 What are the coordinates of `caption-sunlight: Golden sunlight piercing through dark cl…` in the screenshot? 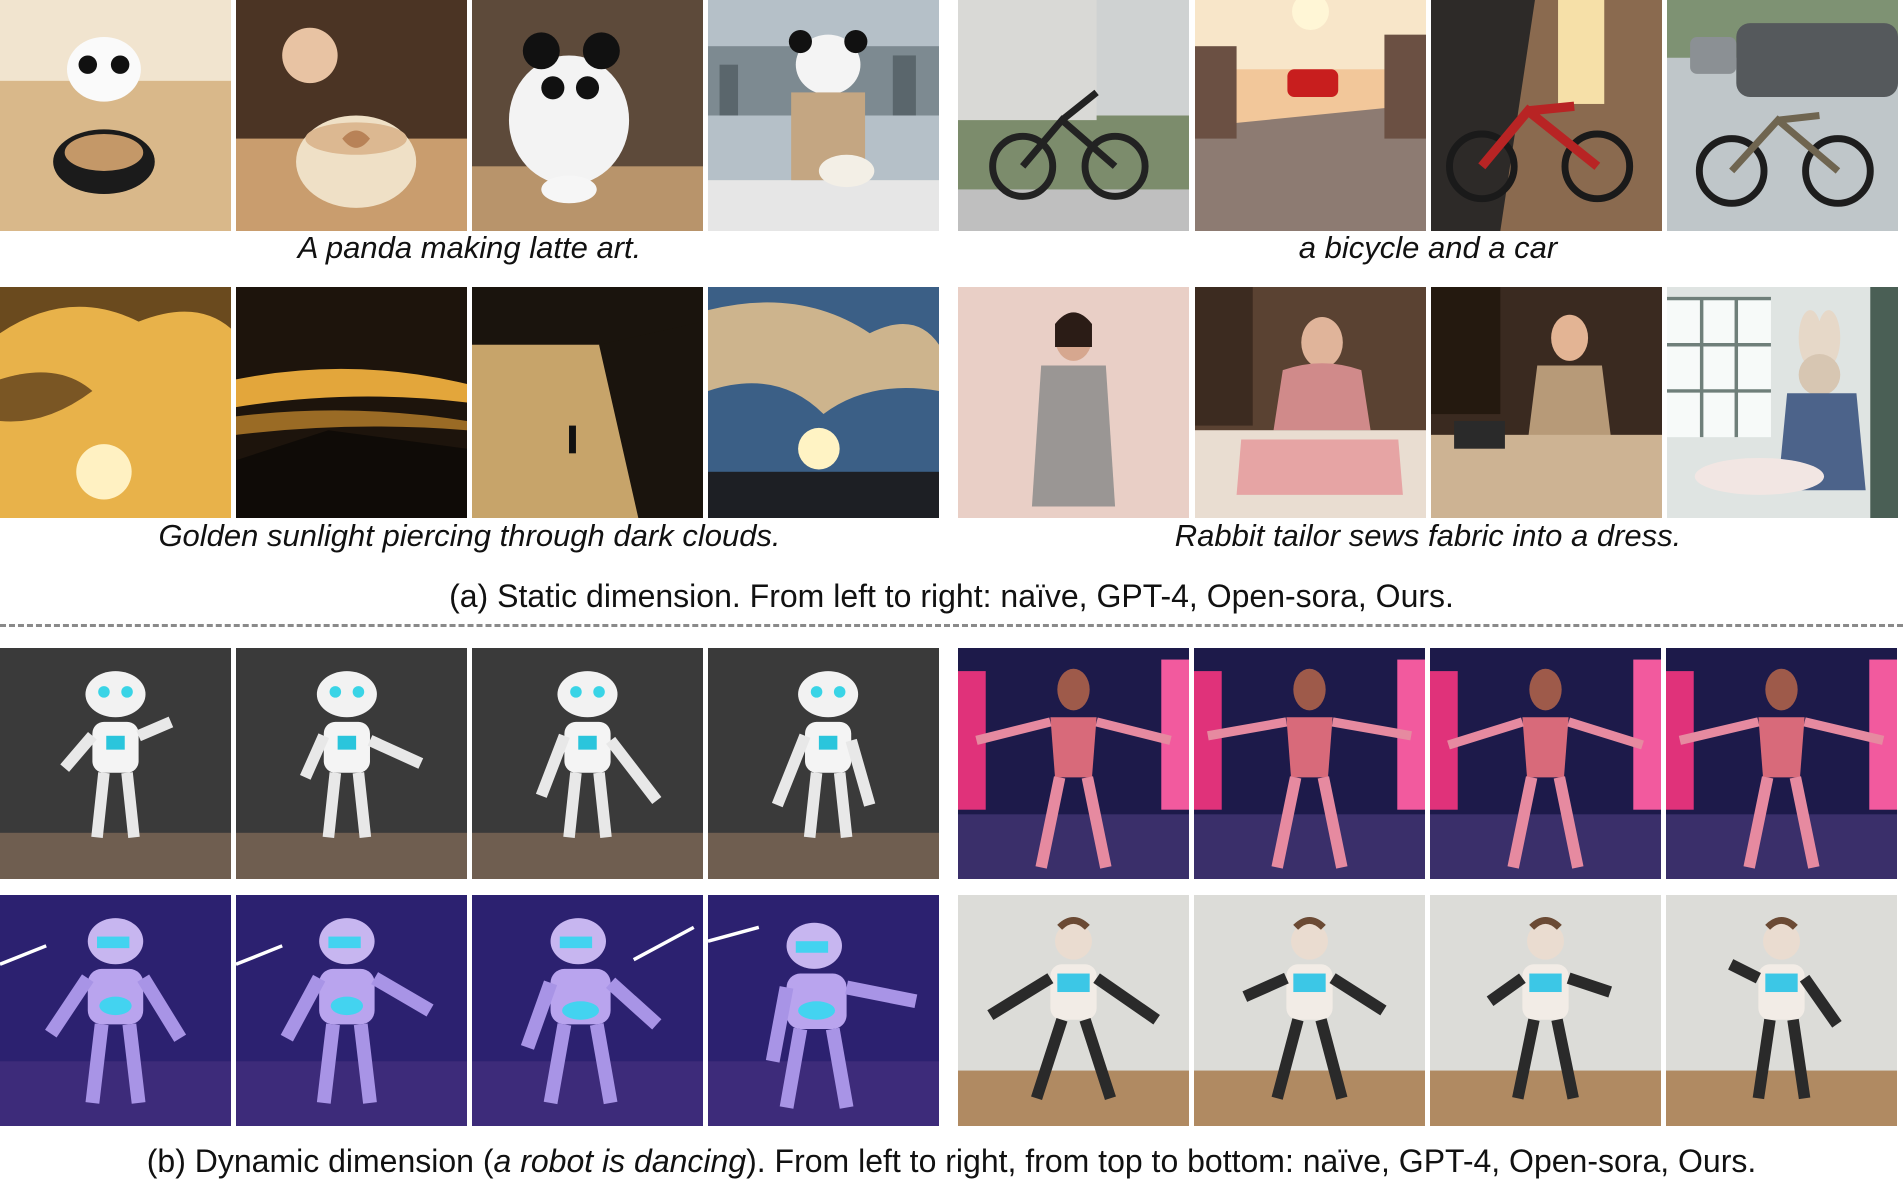 It's located at (469, 535).